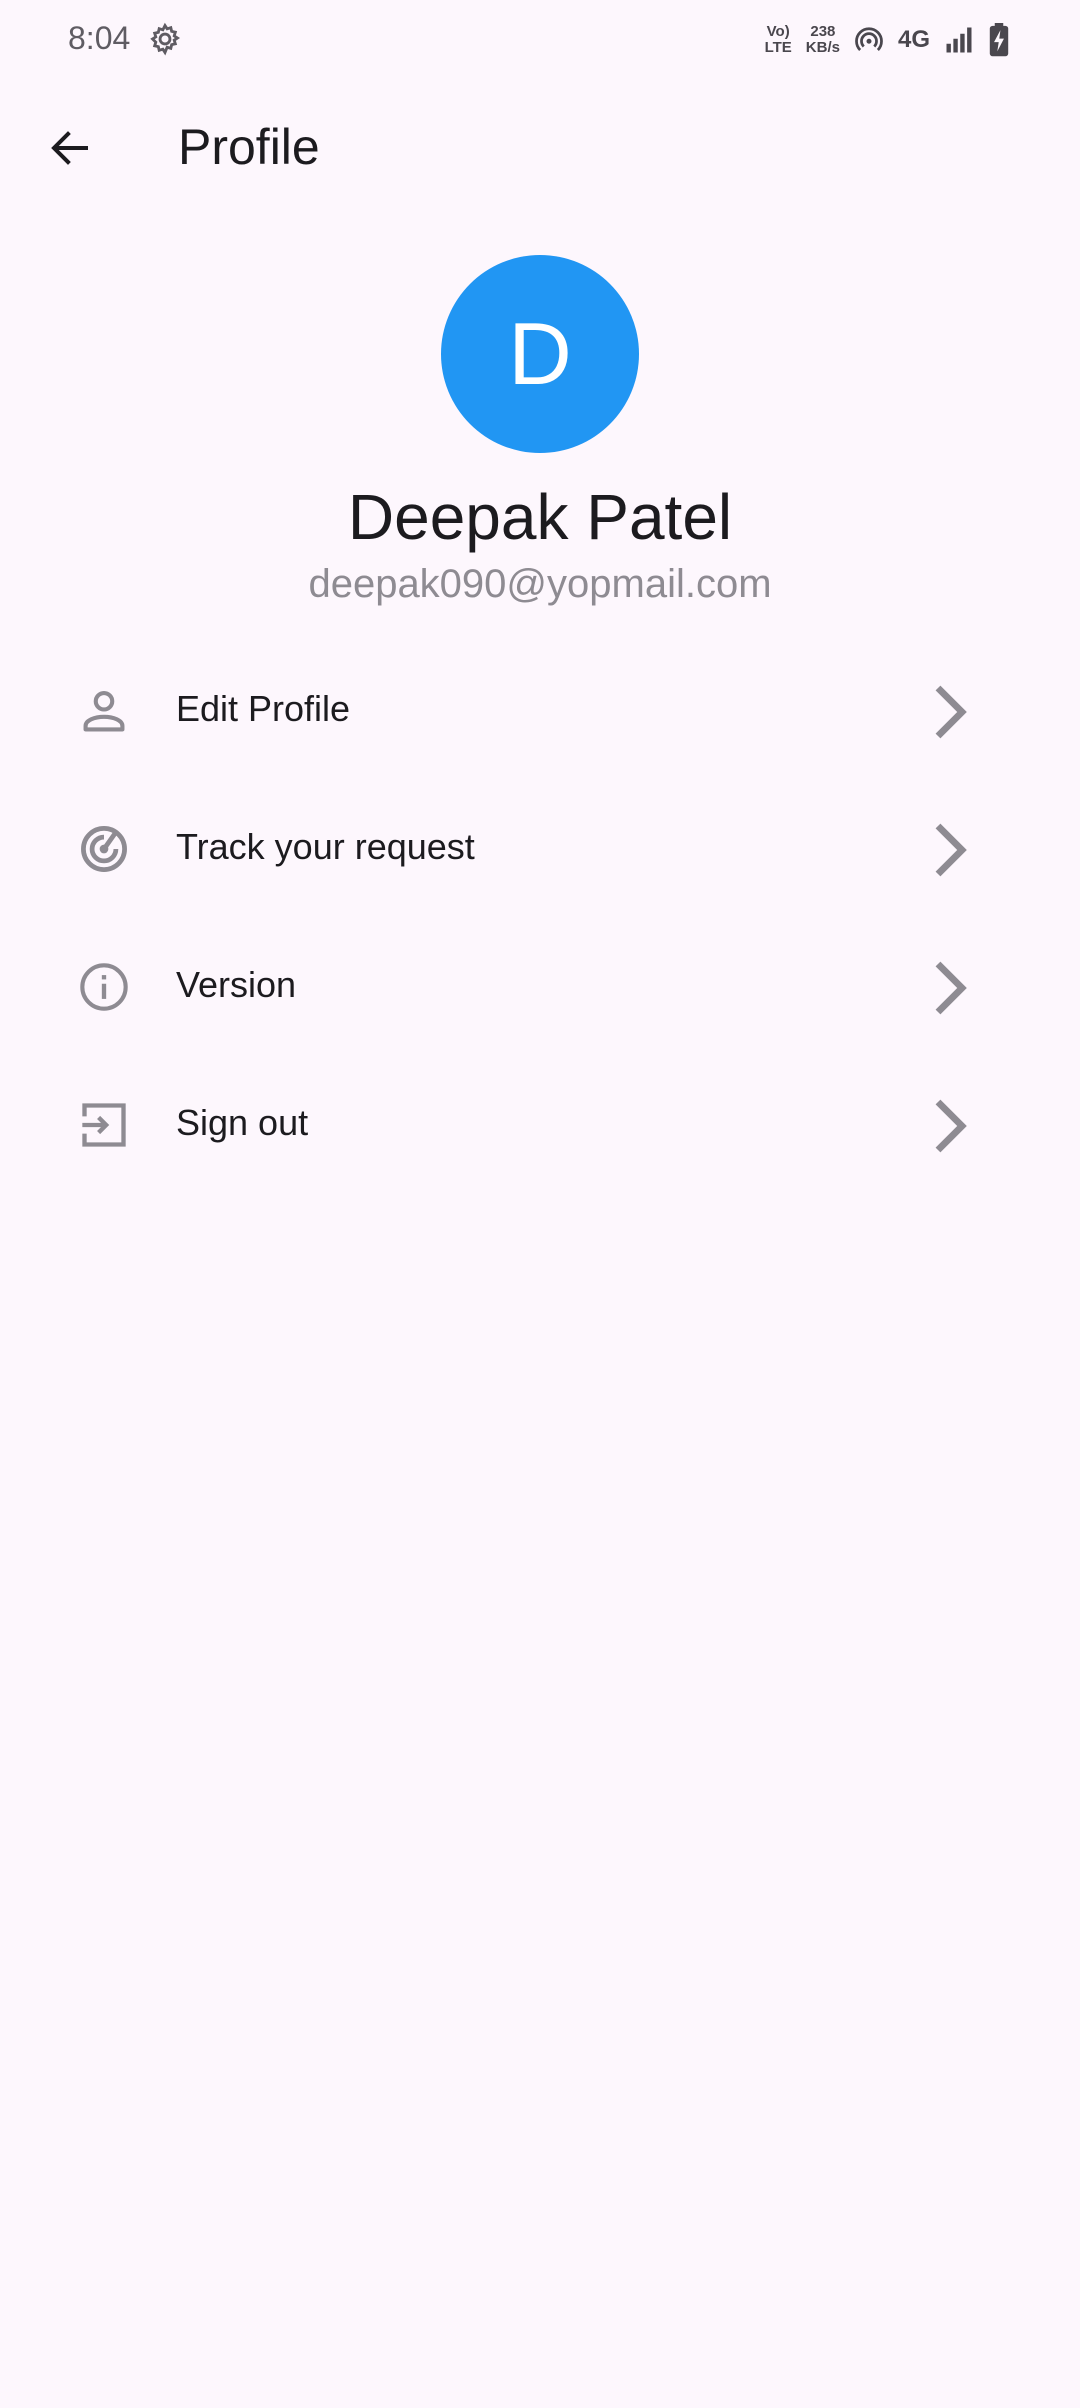 The height and width of the screenshot is (2408, 1080). What do you see at coordinates (242, 1122) in the screenshot?
I see `menu-label-sign-out: Sign out` at bounding box center [242, 1122].